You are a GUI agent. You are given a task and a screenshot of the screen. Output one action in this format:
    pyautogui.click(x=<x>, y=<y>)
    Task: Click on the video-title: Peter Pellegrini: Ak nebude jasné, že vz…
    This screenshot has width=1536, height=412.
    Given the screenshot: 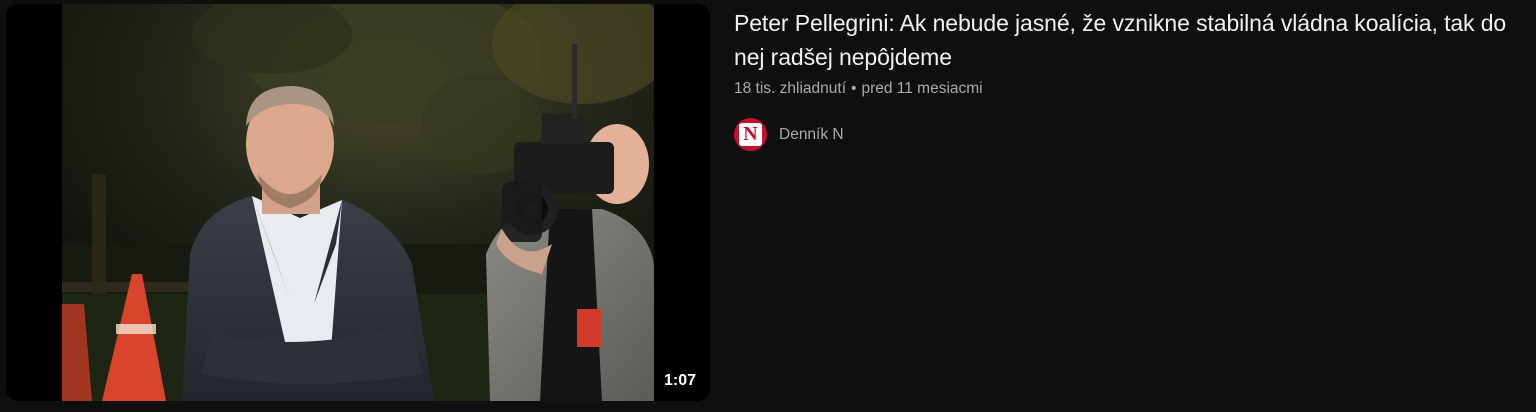 What is the action you would take?
    pyautogui.click(x=1129, y=40)
    